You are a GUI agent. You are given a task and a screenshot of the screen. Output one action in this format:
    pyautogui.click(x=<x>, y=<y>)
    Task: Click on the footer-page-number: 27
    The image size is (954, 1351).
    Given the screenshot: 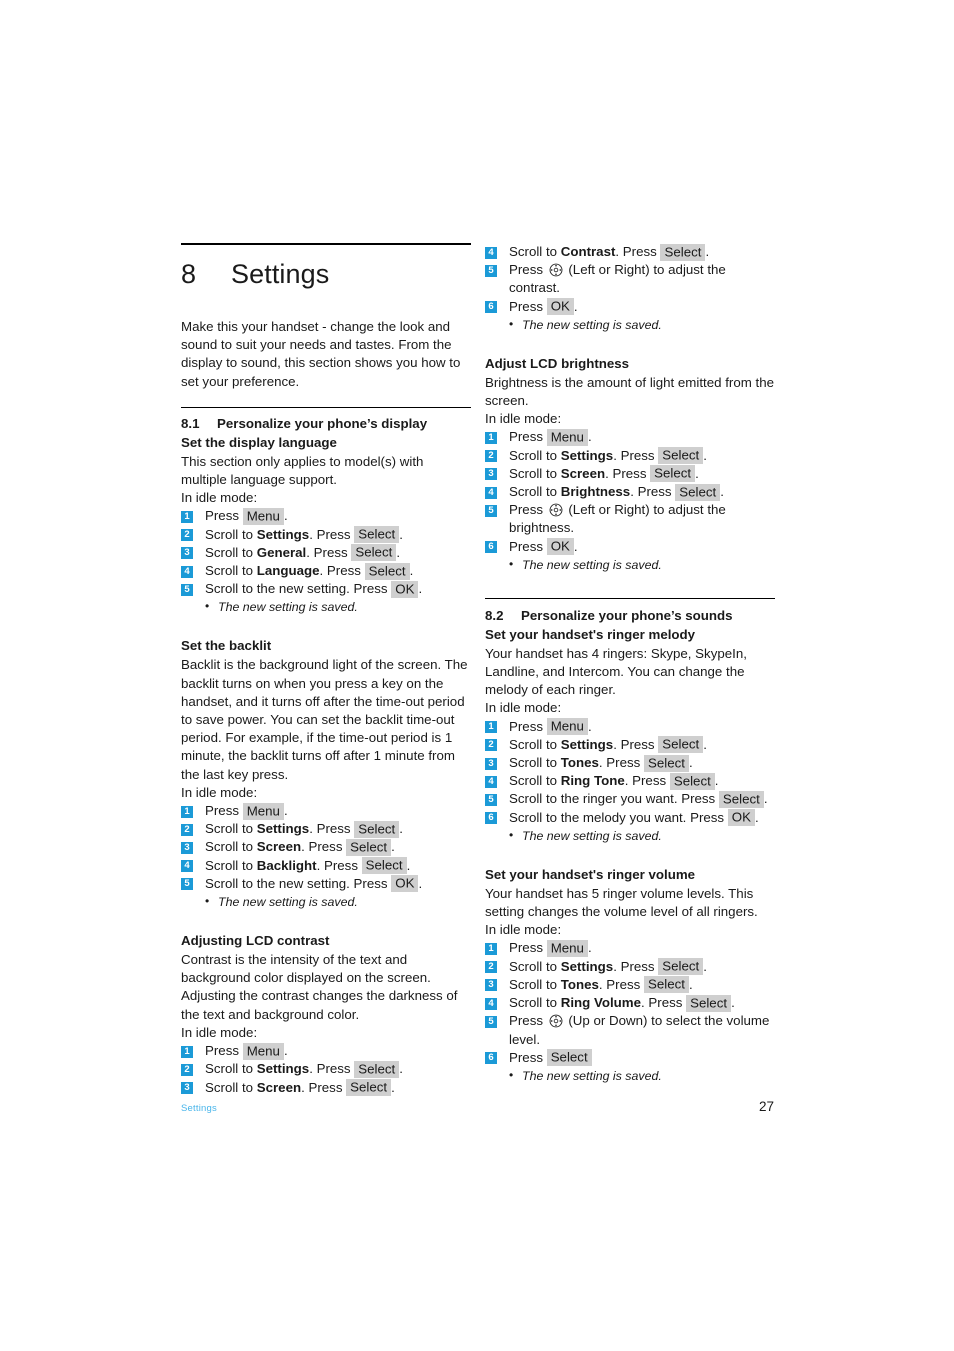 What is the action you would take?
    pyautogui.click(x=766, y=1106)
    